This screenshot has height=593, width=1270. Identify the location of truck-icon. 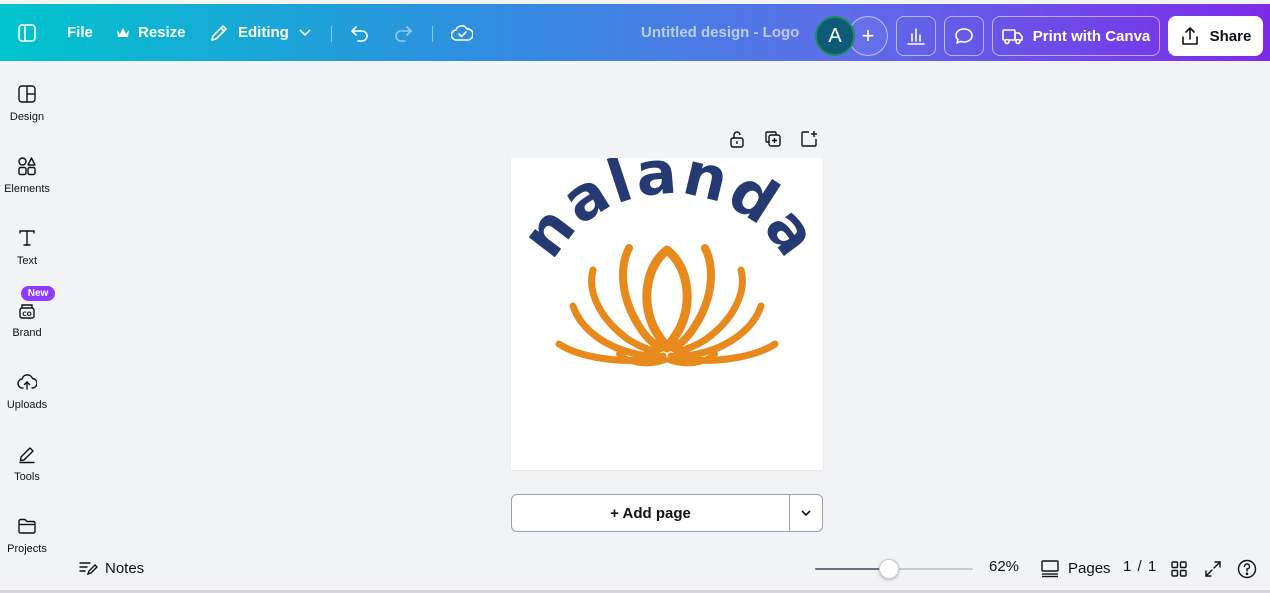
(1012, 36).